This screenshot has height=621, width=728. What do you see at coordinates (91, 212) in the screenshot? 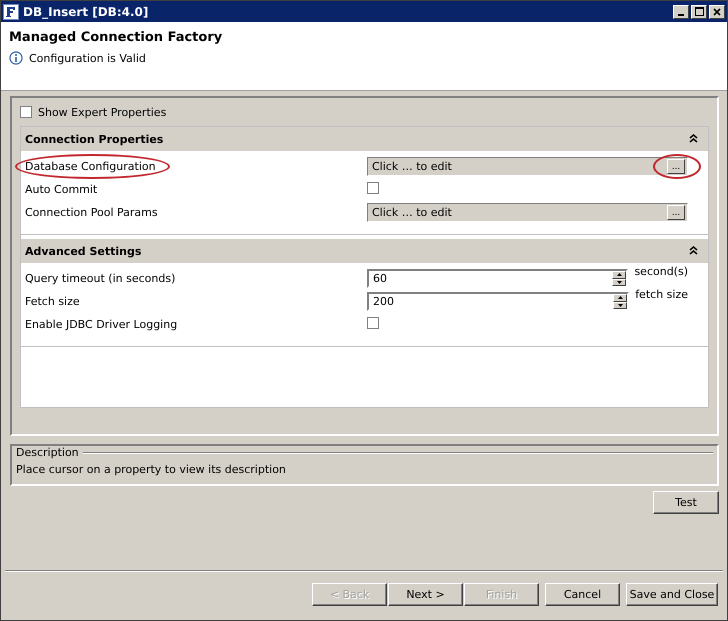
I see `property-label: Connection Pool Params` at bounding box center [91, 212].